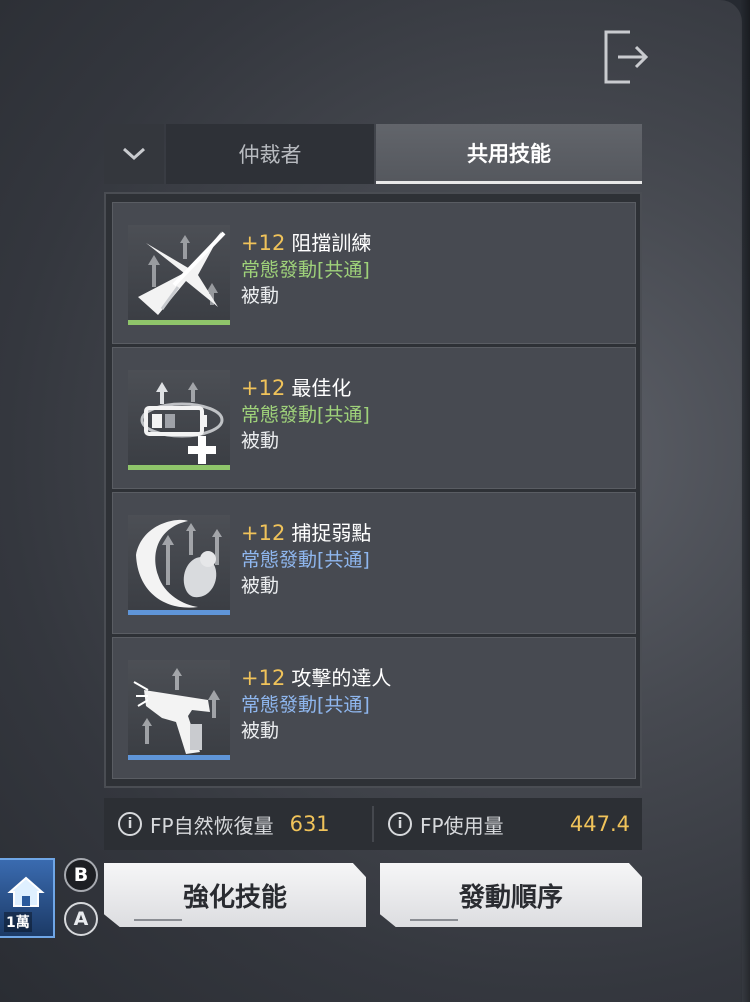  What do you see at coordinates (179, 565) in the screenshot?
I see `weak-point-icon` at bounding box center [179, 565].